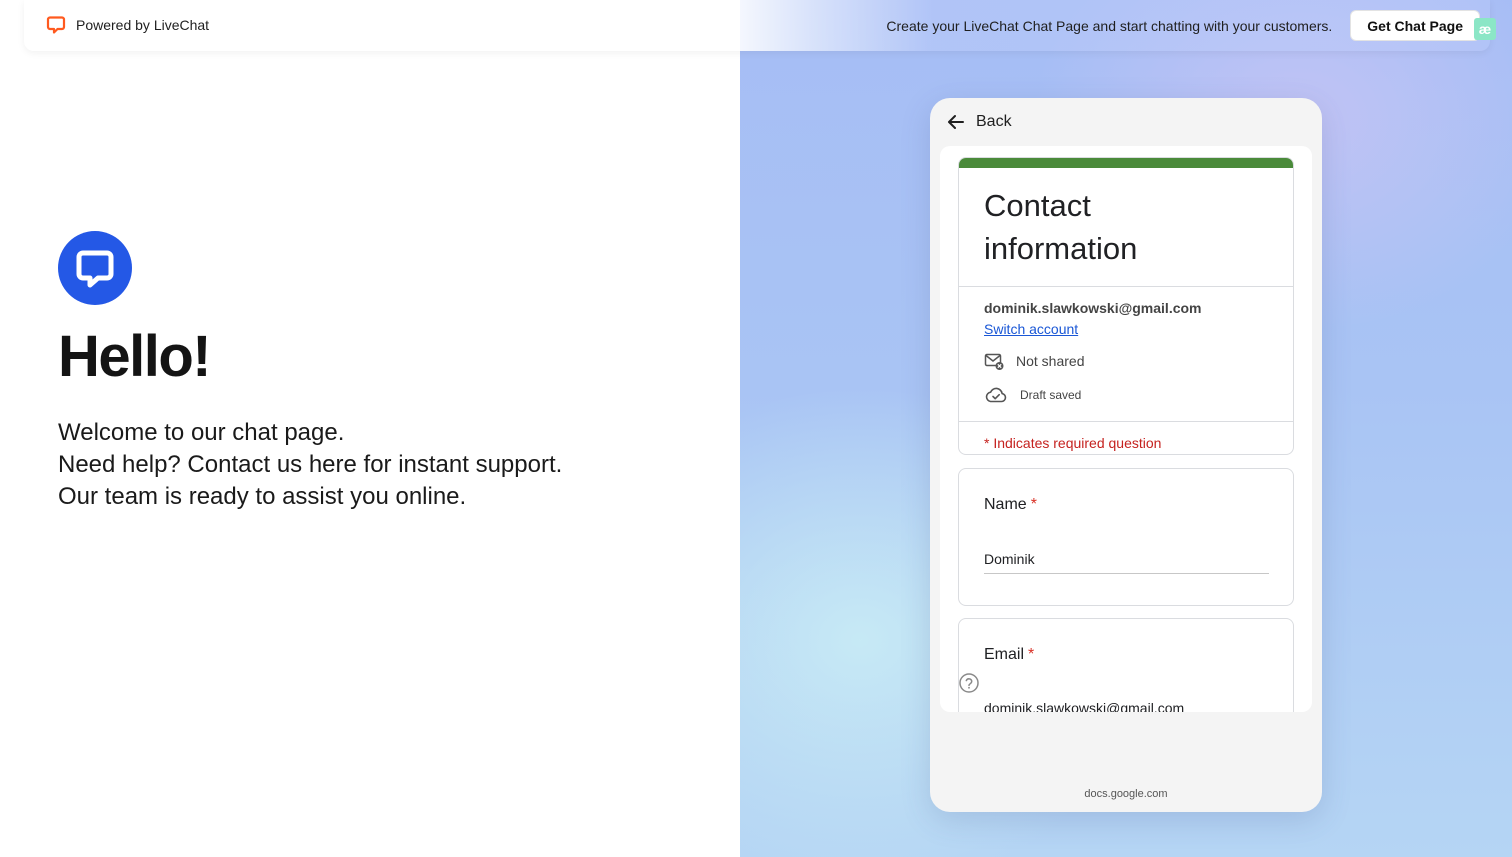 The width and height of the screenshot is (1512, 857). What do you see at coordinates (969, 683) in the screenshot?
I see `help-circle-icon` at bounding box center [969, 683].